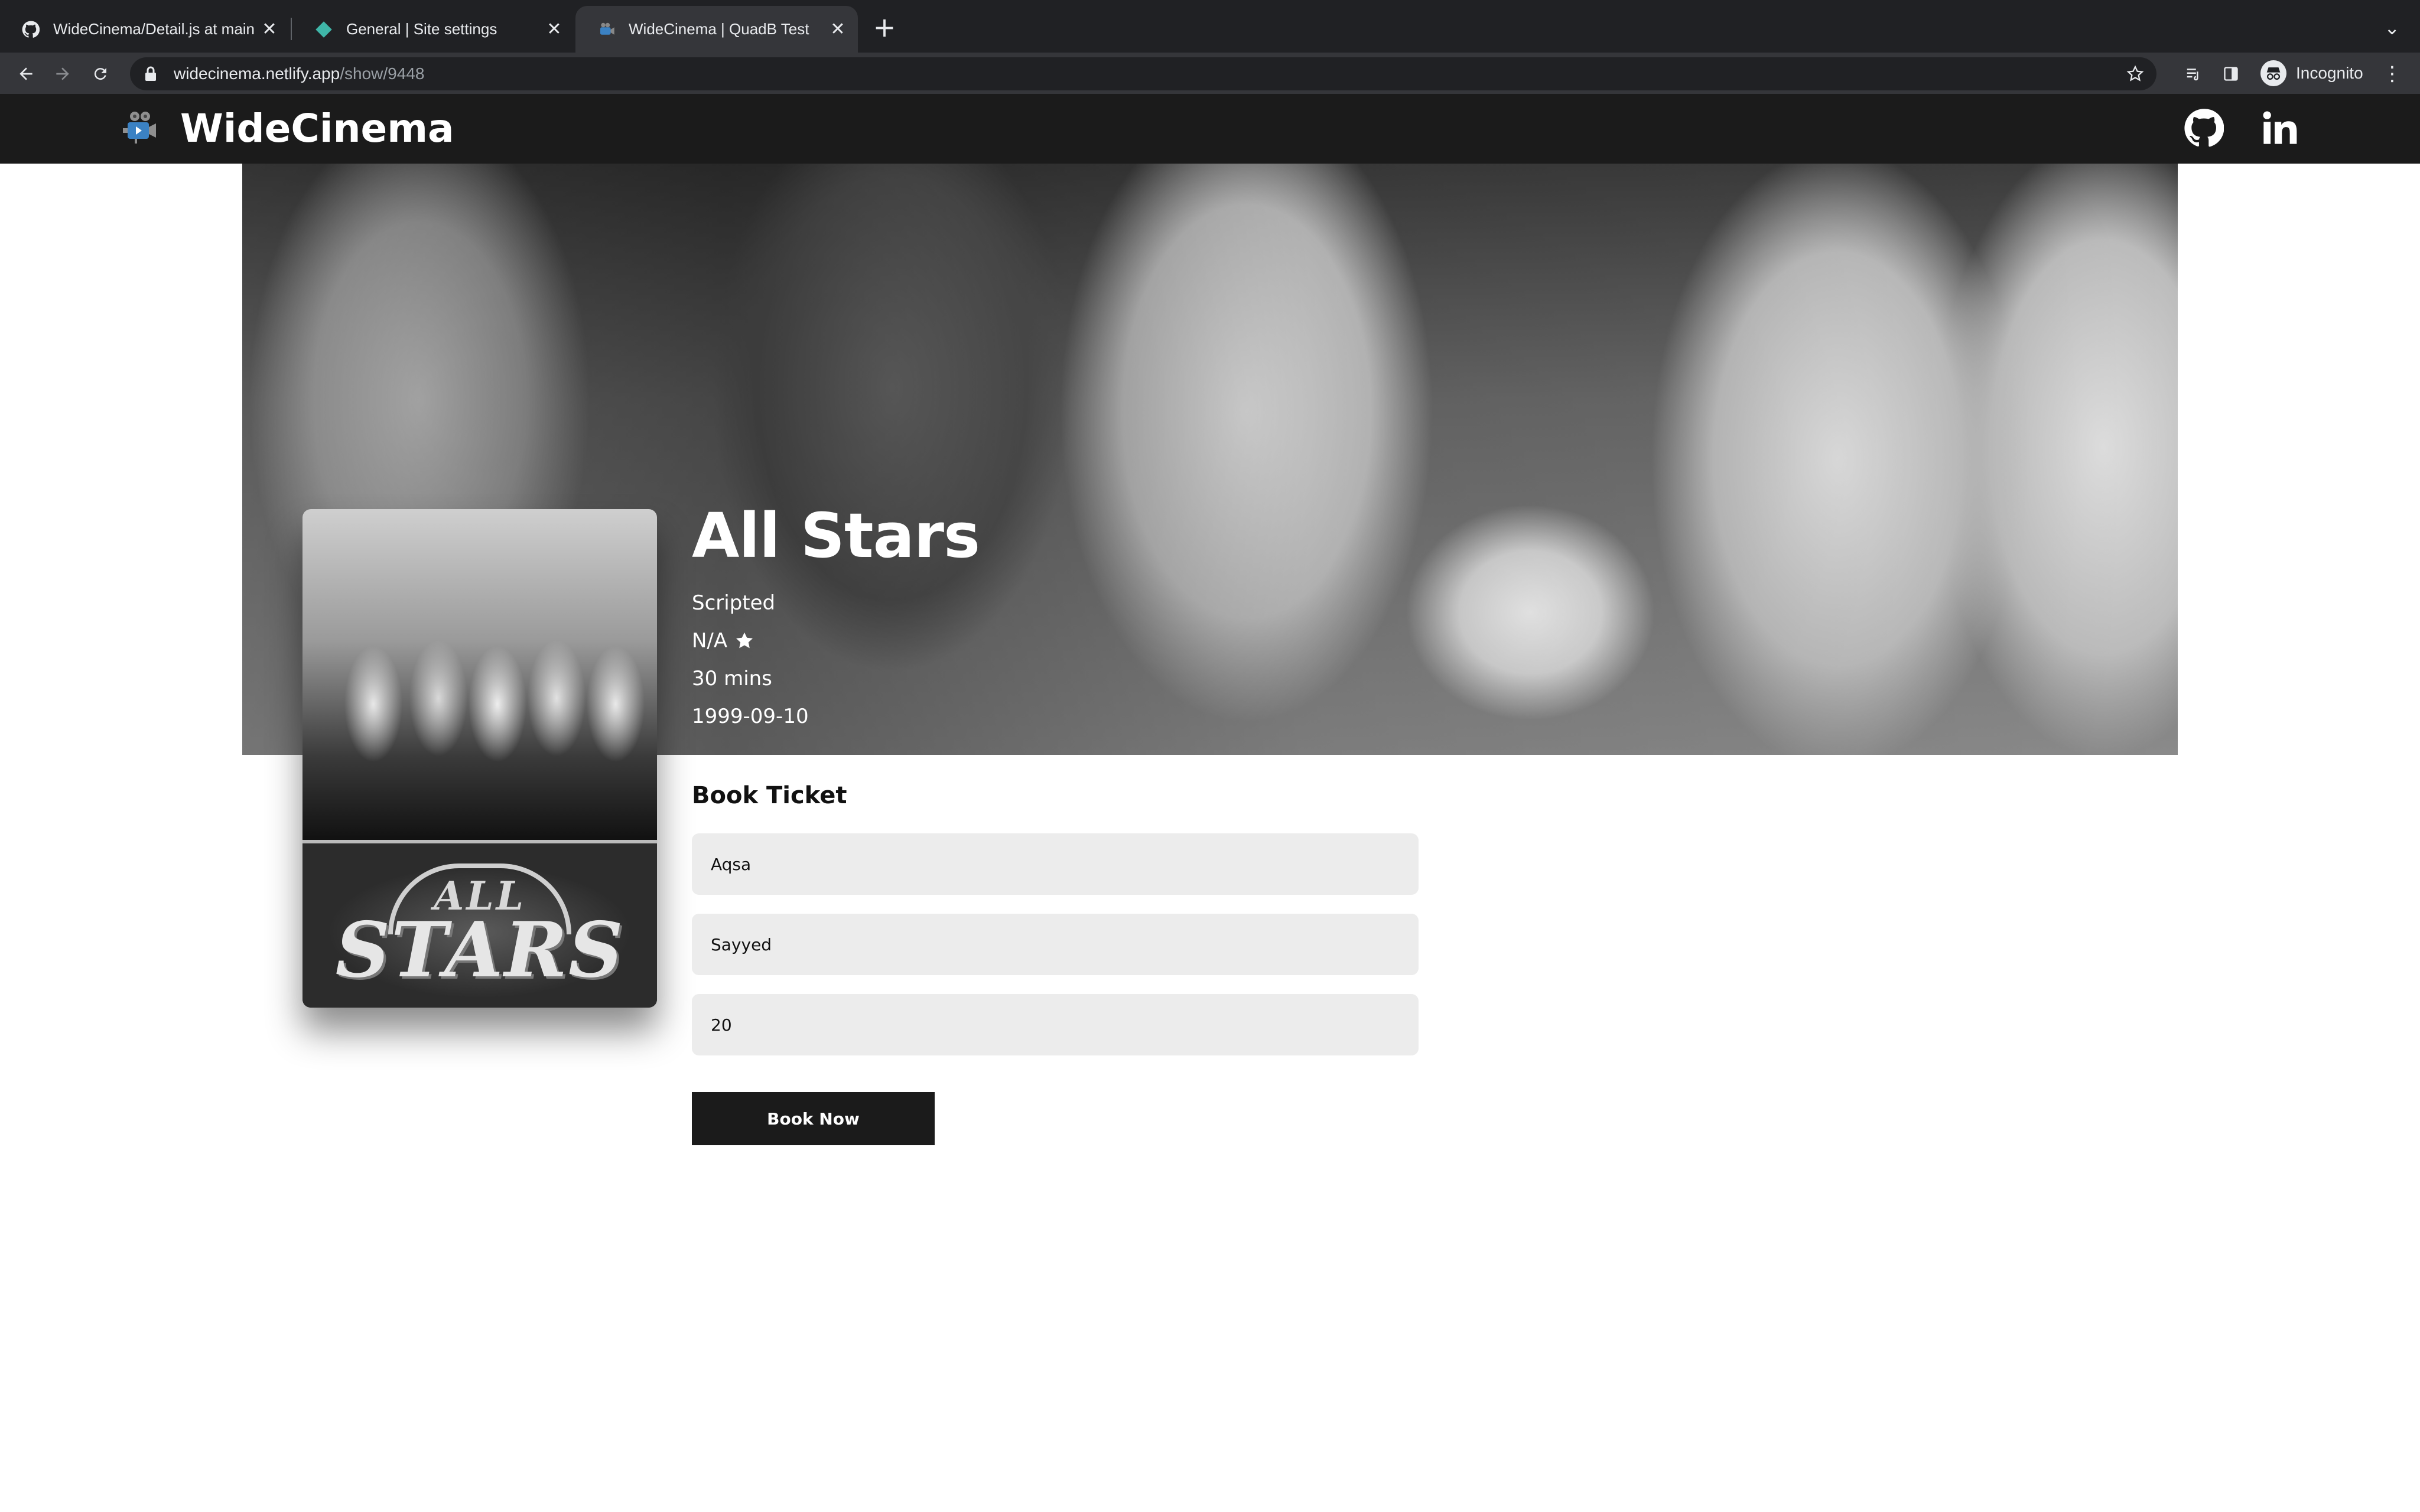 Image resolution: width=2420 pixels, height=1512 pixels. I want to click on tab-separator, so click(291, 29).